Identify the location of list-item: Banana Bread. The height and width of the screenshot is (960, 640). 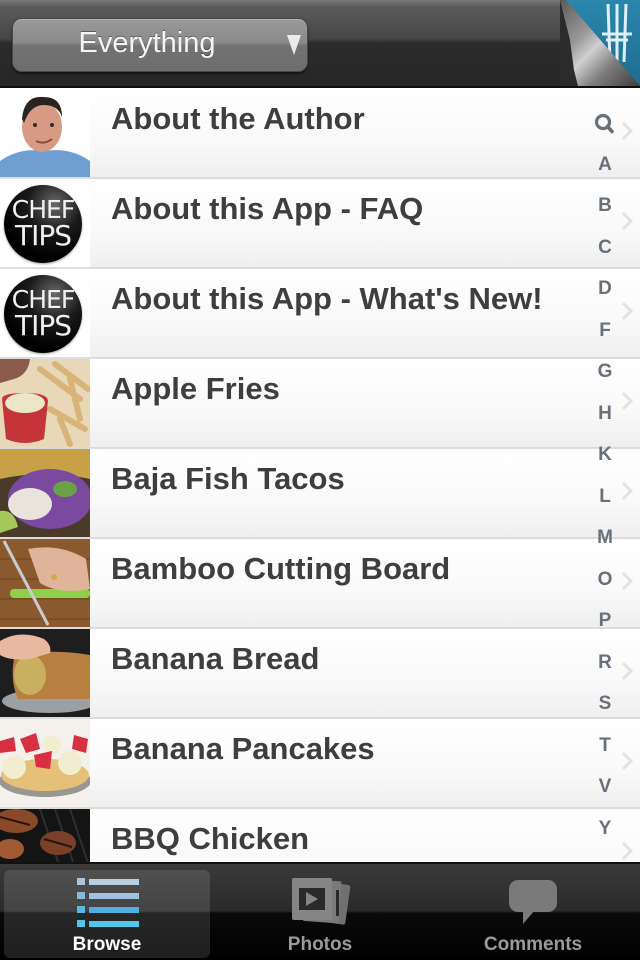
(320, 674).